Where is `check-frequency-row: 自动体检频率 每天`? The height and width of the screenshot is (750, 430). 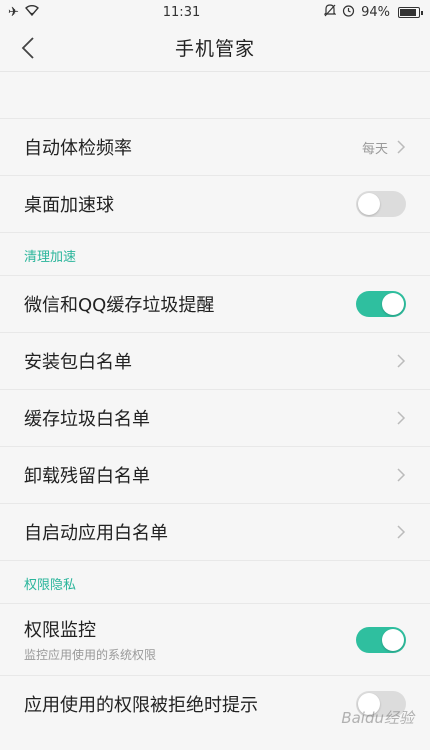
check-frequency-row: 自动体检频率 每天 is located at coordinates (215, 146).